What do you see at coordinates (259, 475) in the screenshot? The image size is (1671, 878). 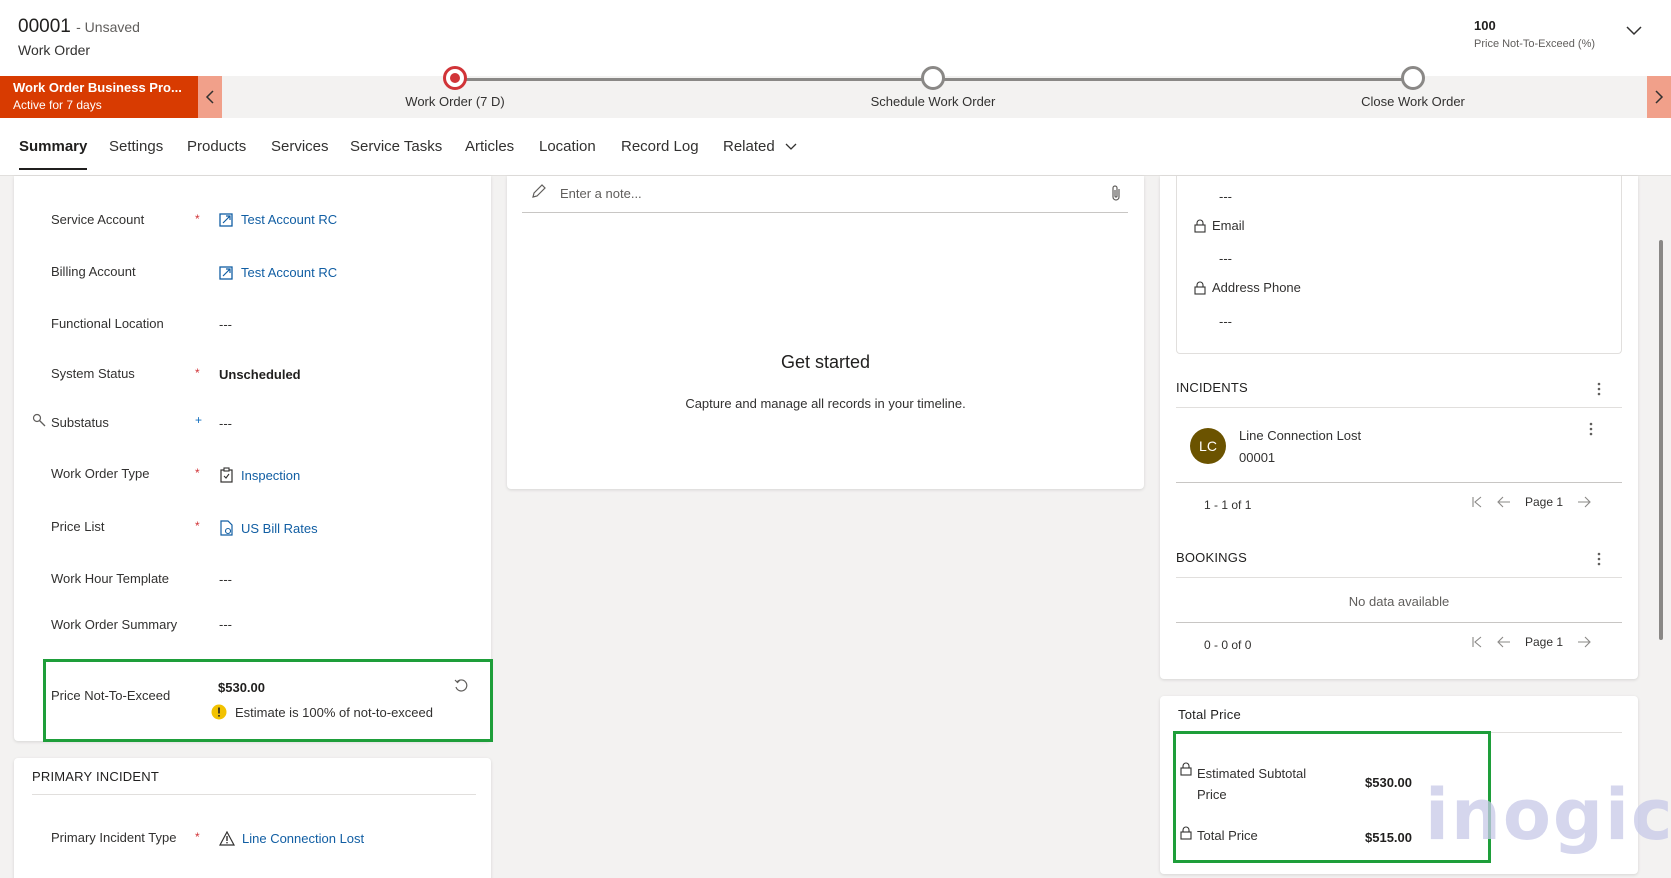 I see `lookup-work-order-type: Inspection` at bounding box center [259, 475].